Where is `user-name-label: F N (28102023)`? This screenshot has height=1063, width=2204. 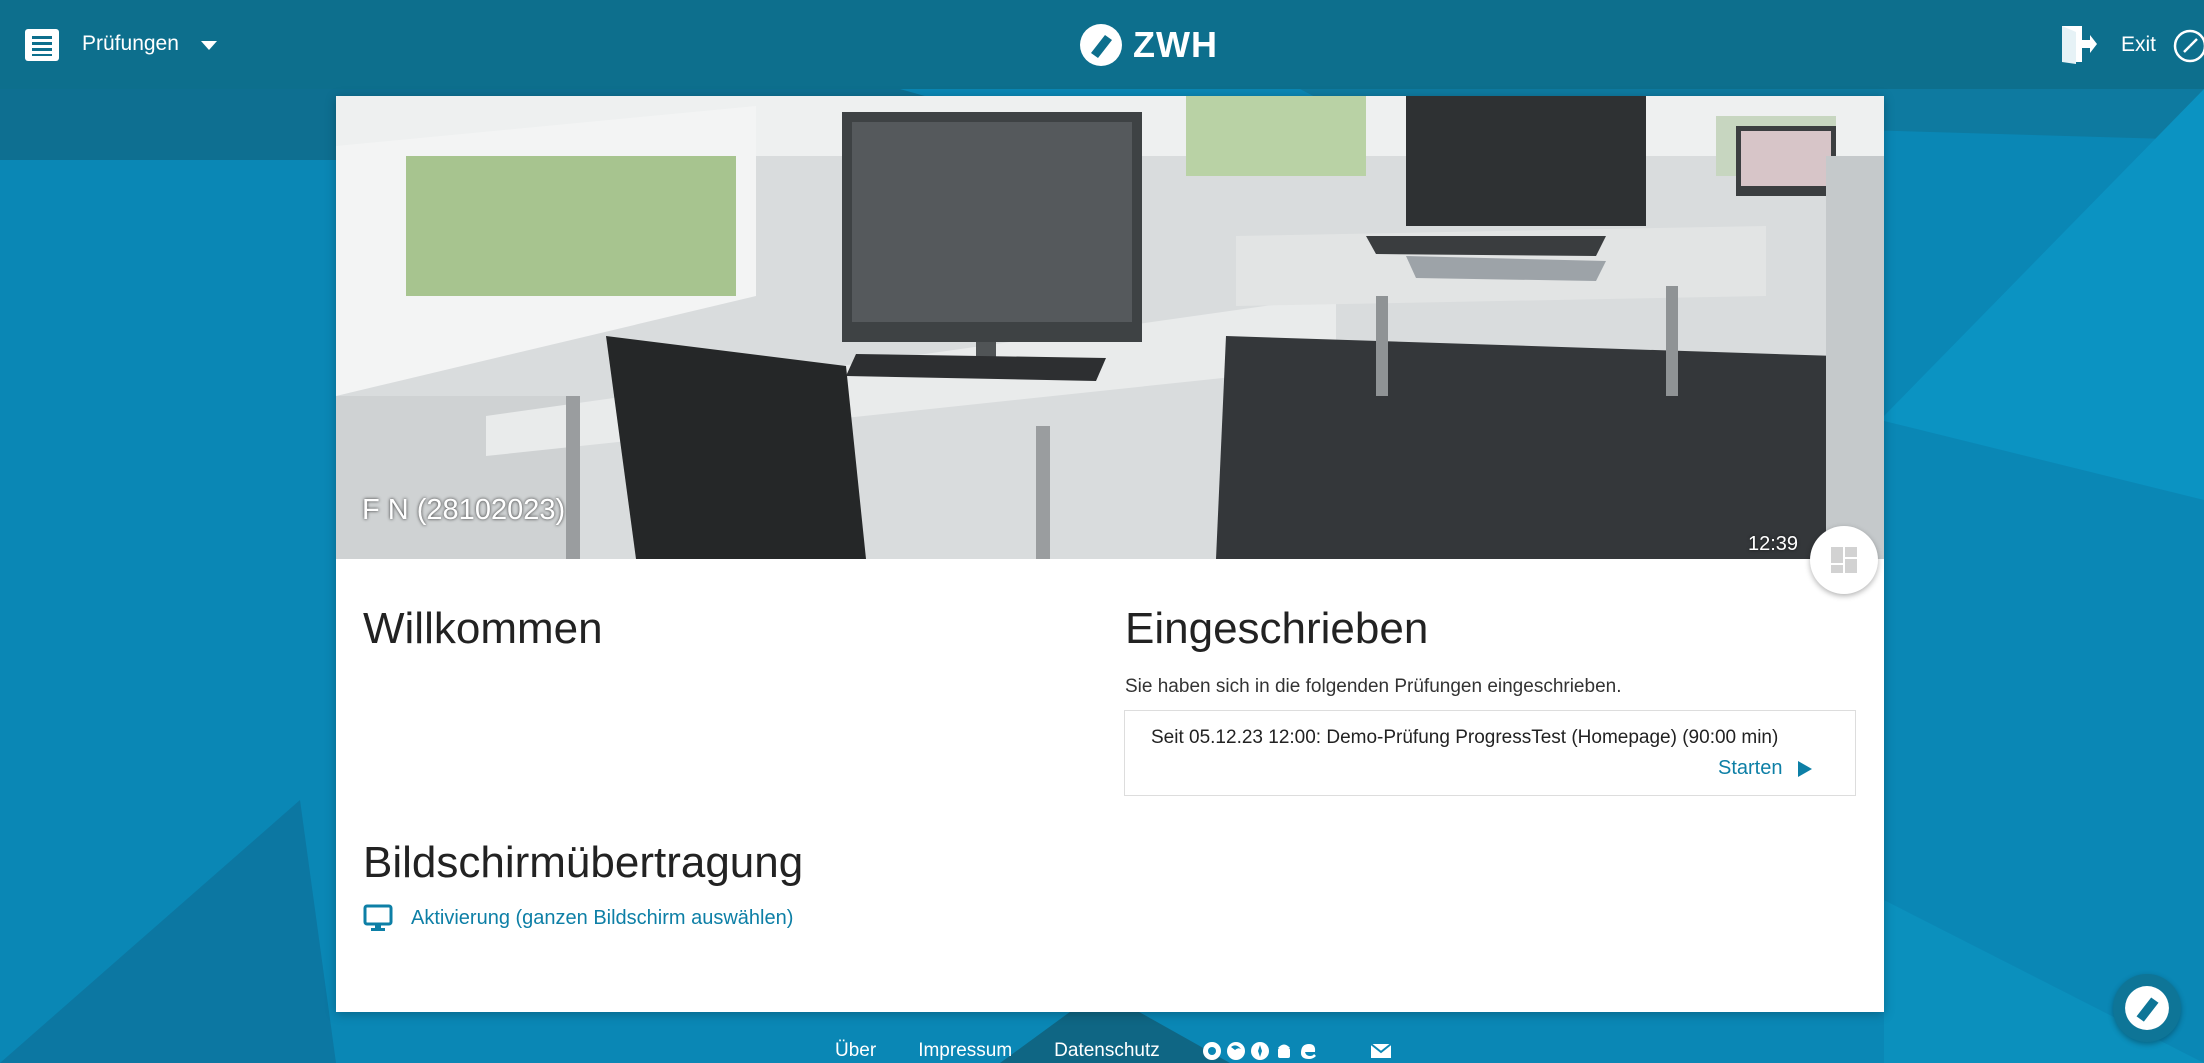 user-name-label: F N (28102023) is located at coordinates (464, 510).